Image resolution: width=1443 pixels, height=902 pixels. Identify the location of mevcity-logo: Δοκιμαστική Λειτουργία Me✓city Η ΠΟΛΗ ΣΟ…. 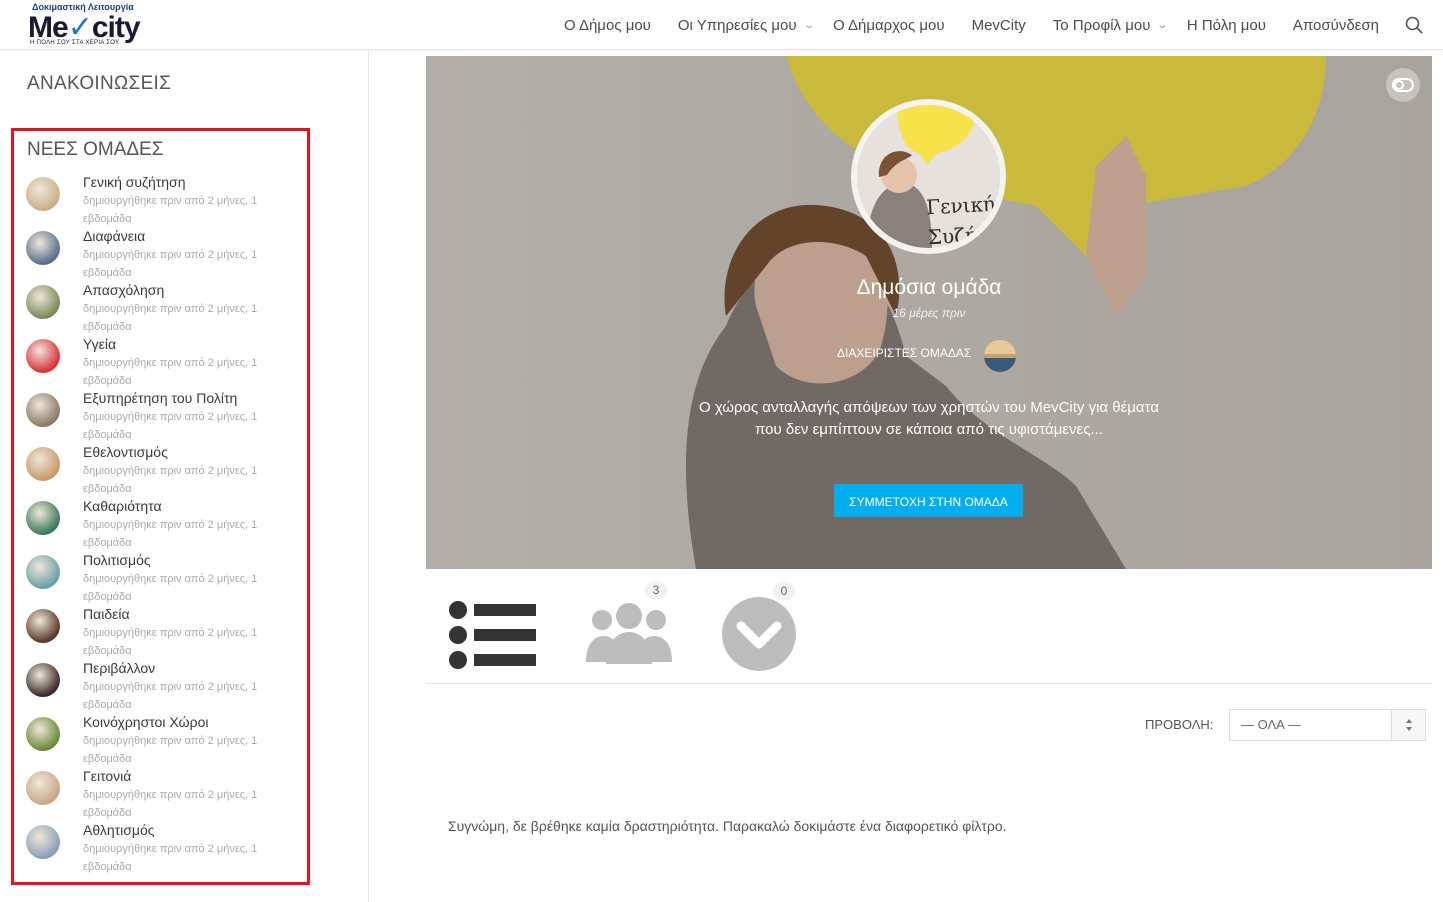
(93, 25).